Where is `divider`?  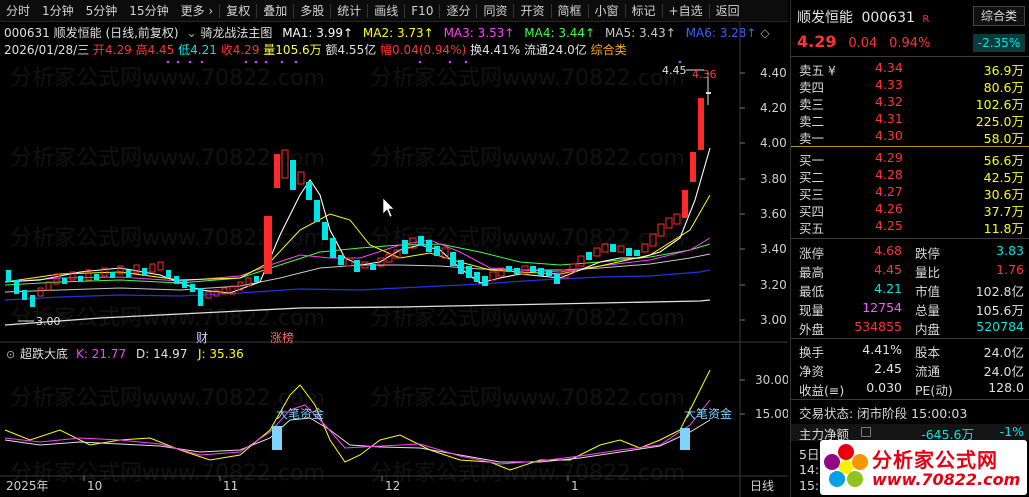
divider is located at coordinates (910, 338).